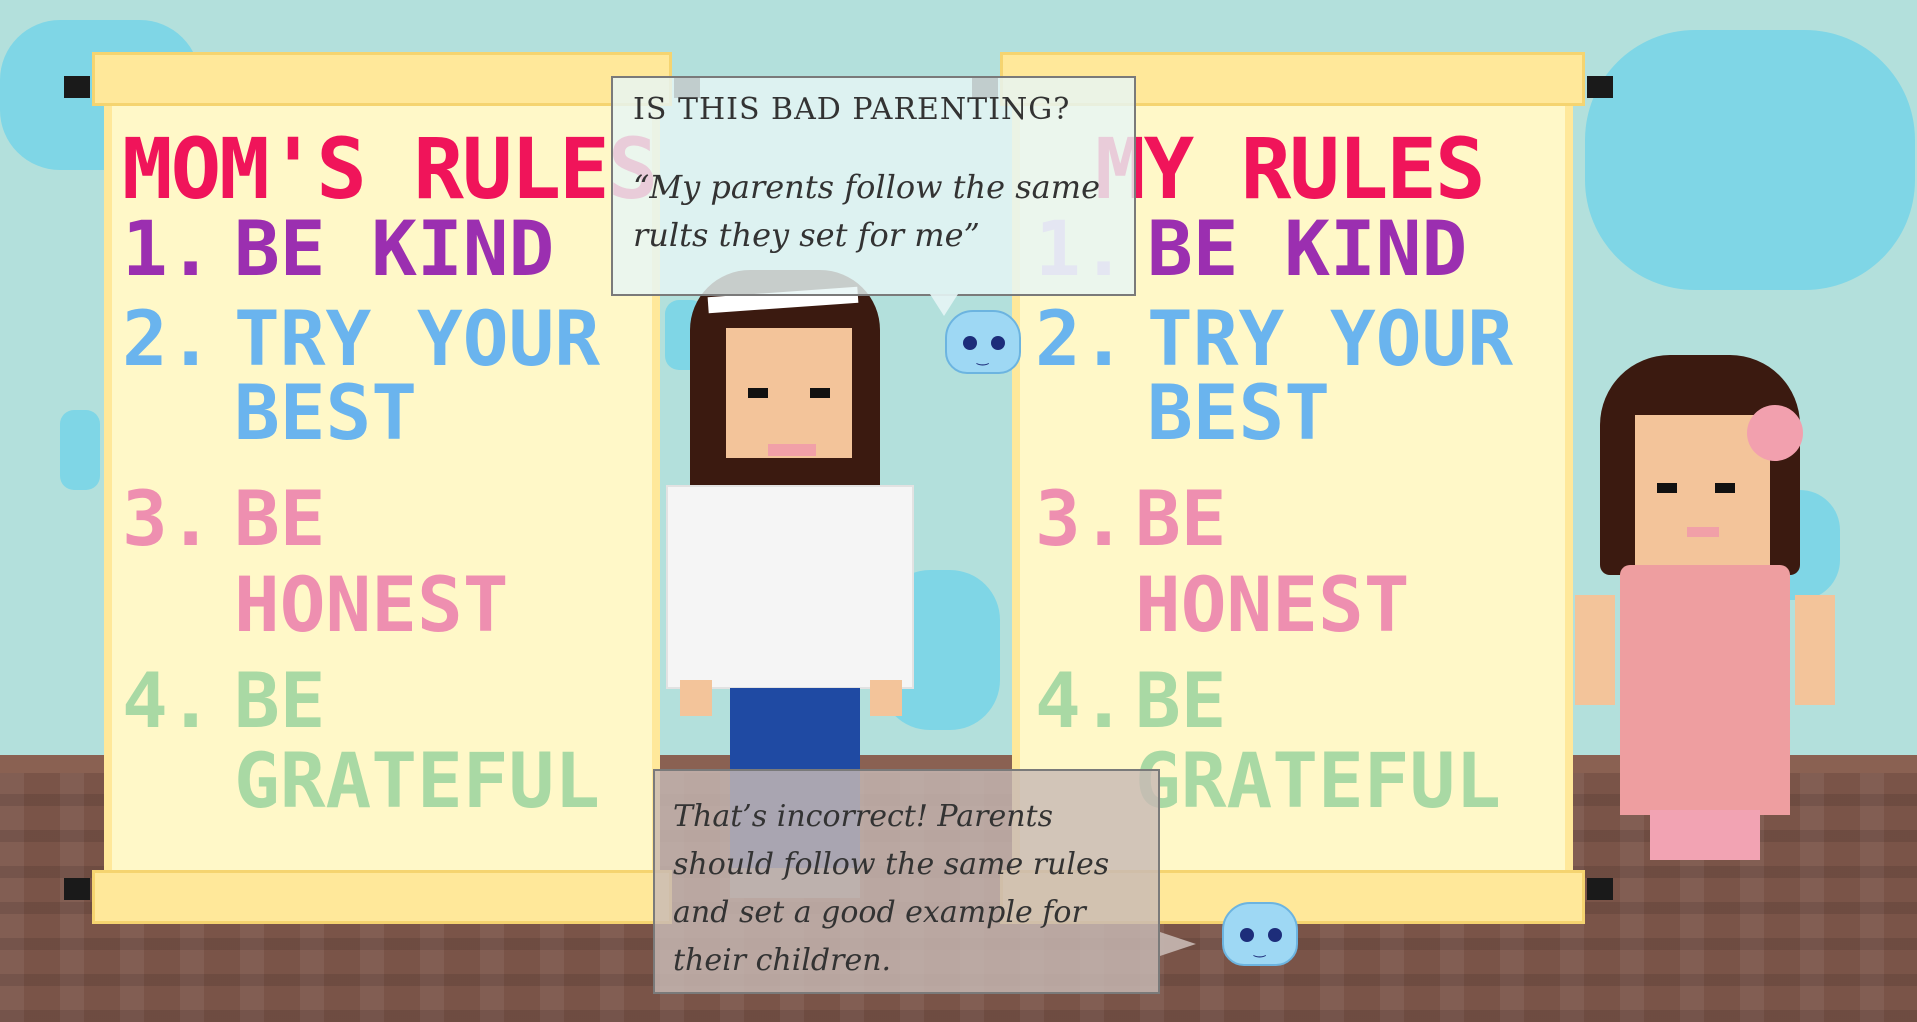  I want to click on mom-mouth, so click(792, 450).